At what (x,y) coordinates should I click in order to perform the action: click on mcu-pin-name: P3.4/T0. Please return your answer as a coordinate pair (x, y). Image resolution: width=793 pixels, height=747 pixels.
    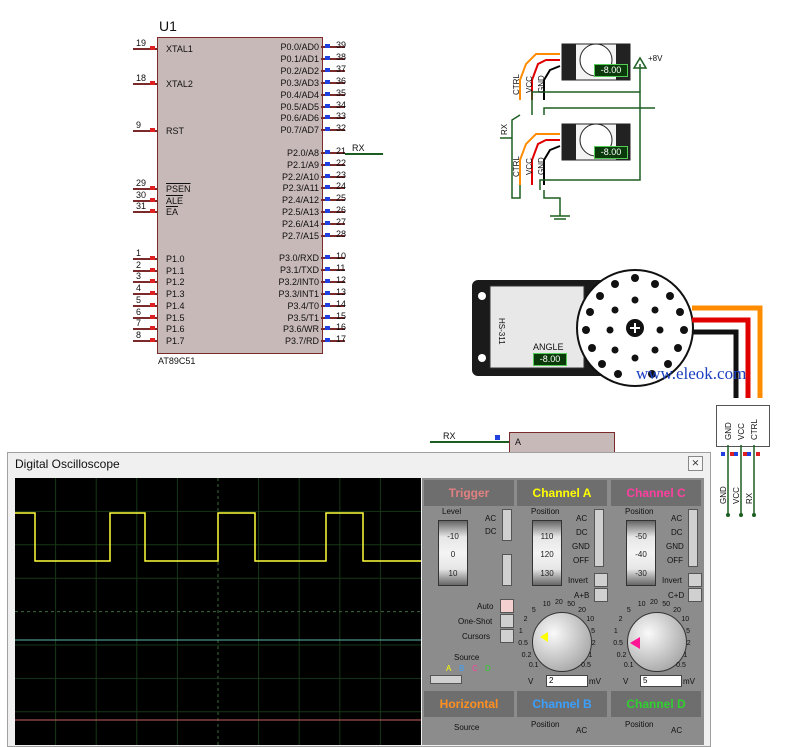
    Looking at the image, I should click on (303, 306).